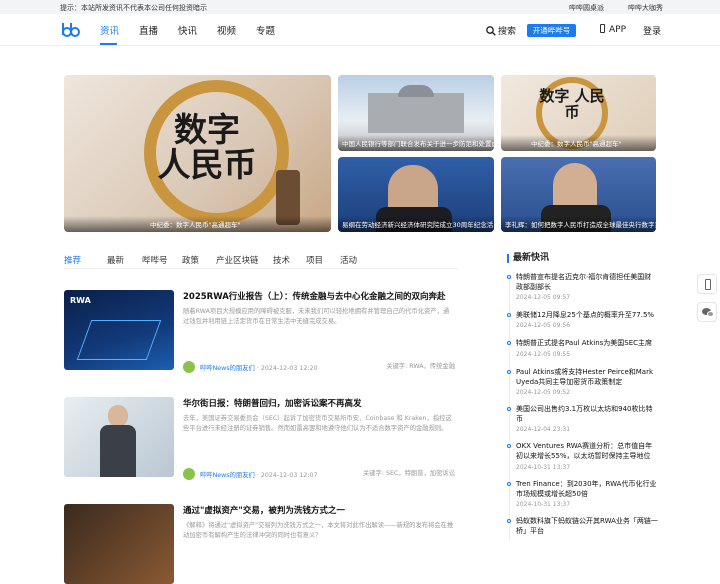 Image resolution: width=720 pixels, height=584 pixels. What do you see at coordinates (416, 91) in the screenshot?
I see `dome-graphic` at bounding box center [416, 91].